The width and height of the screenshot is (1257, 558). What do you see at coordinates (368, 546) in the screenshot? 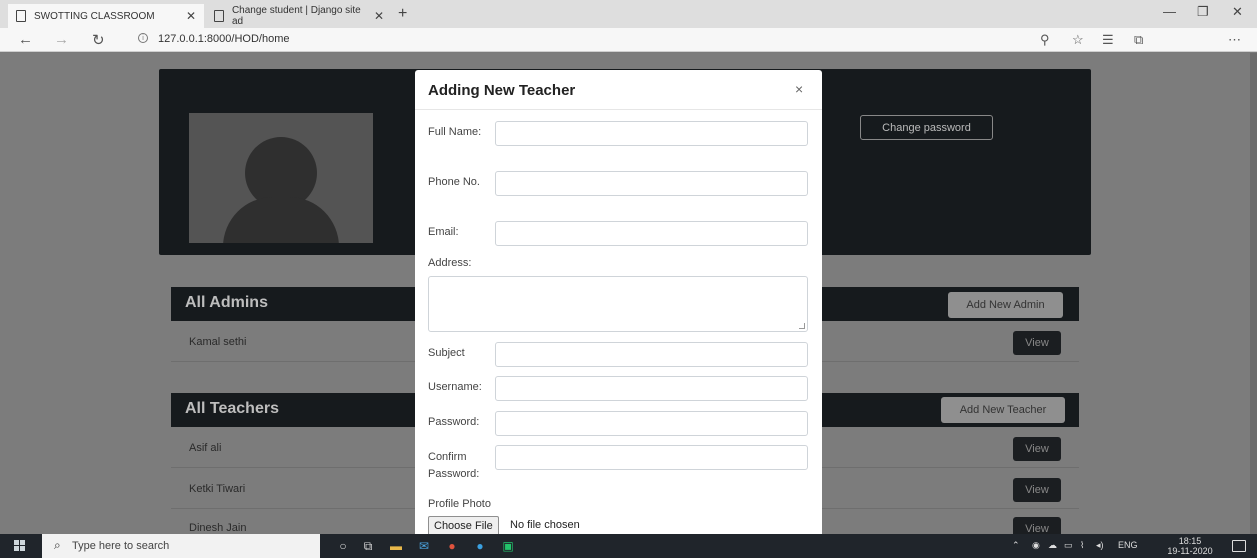
I see `task-view-icon: ⧉` at bounding box center [368, 546].